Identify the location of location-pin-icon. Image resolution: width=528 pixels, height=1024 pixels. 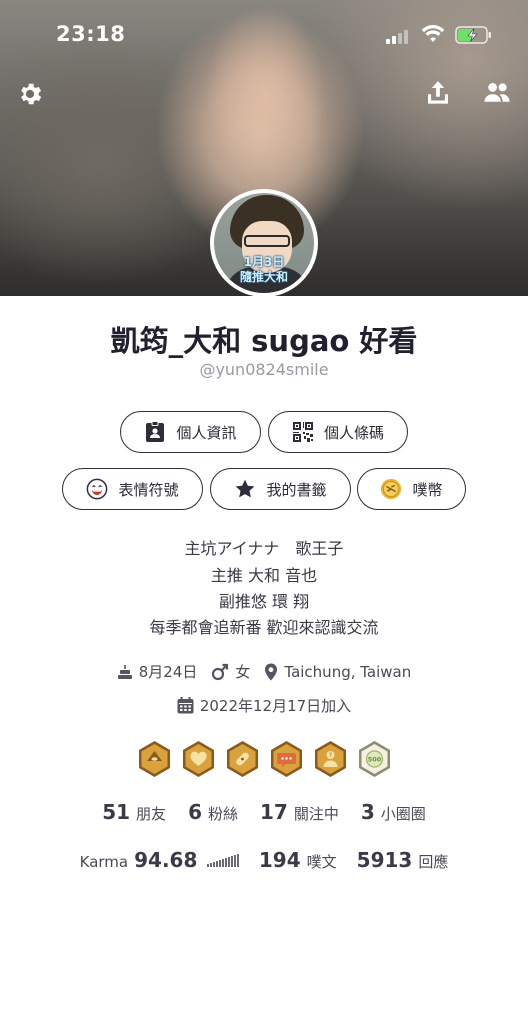
(271, 671).